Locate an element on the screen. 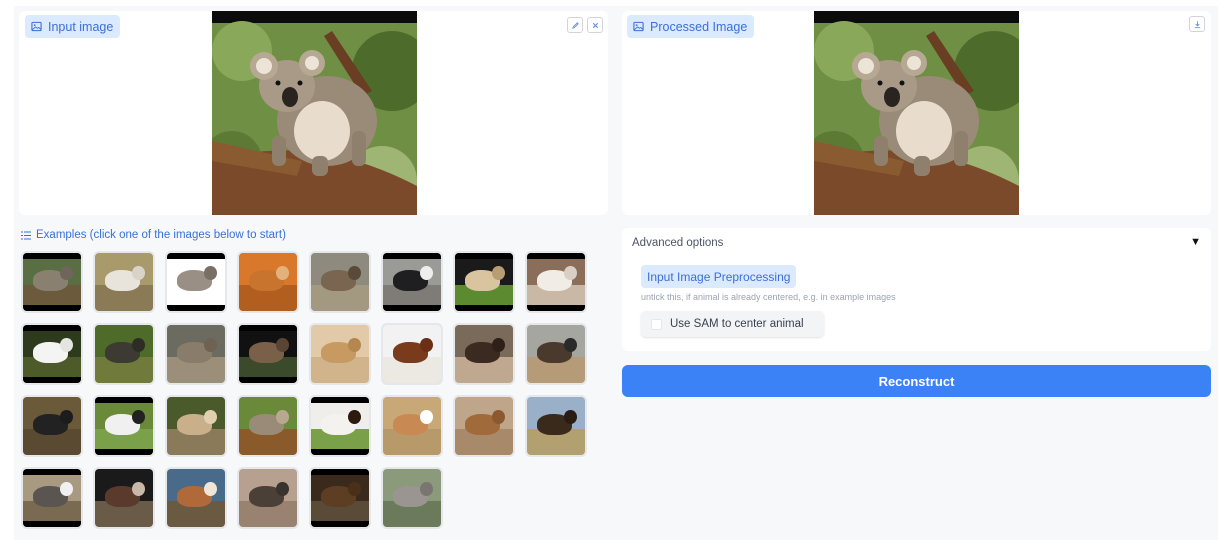 The height and width of the screenshot is (546, 1226). example-thumb-setter is located at coordinates (412, 354).